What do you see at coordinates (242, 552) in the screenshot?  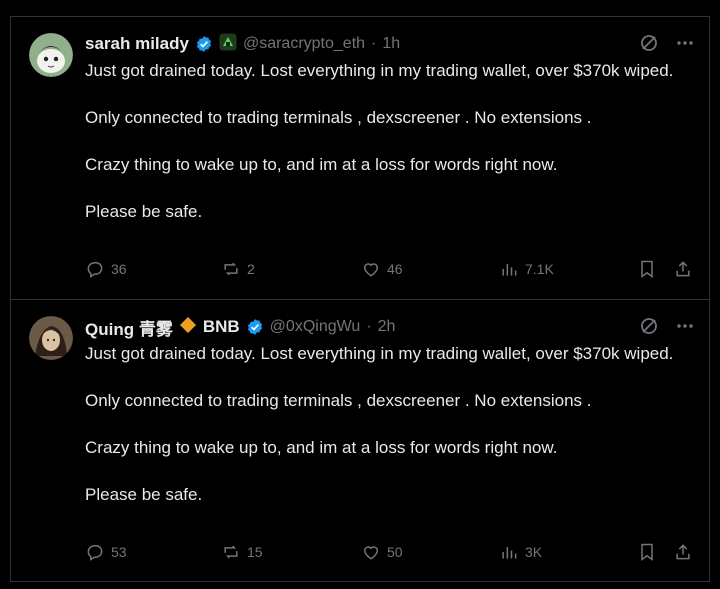 I see `repost-button: 15` at bounding box center [242, 552].